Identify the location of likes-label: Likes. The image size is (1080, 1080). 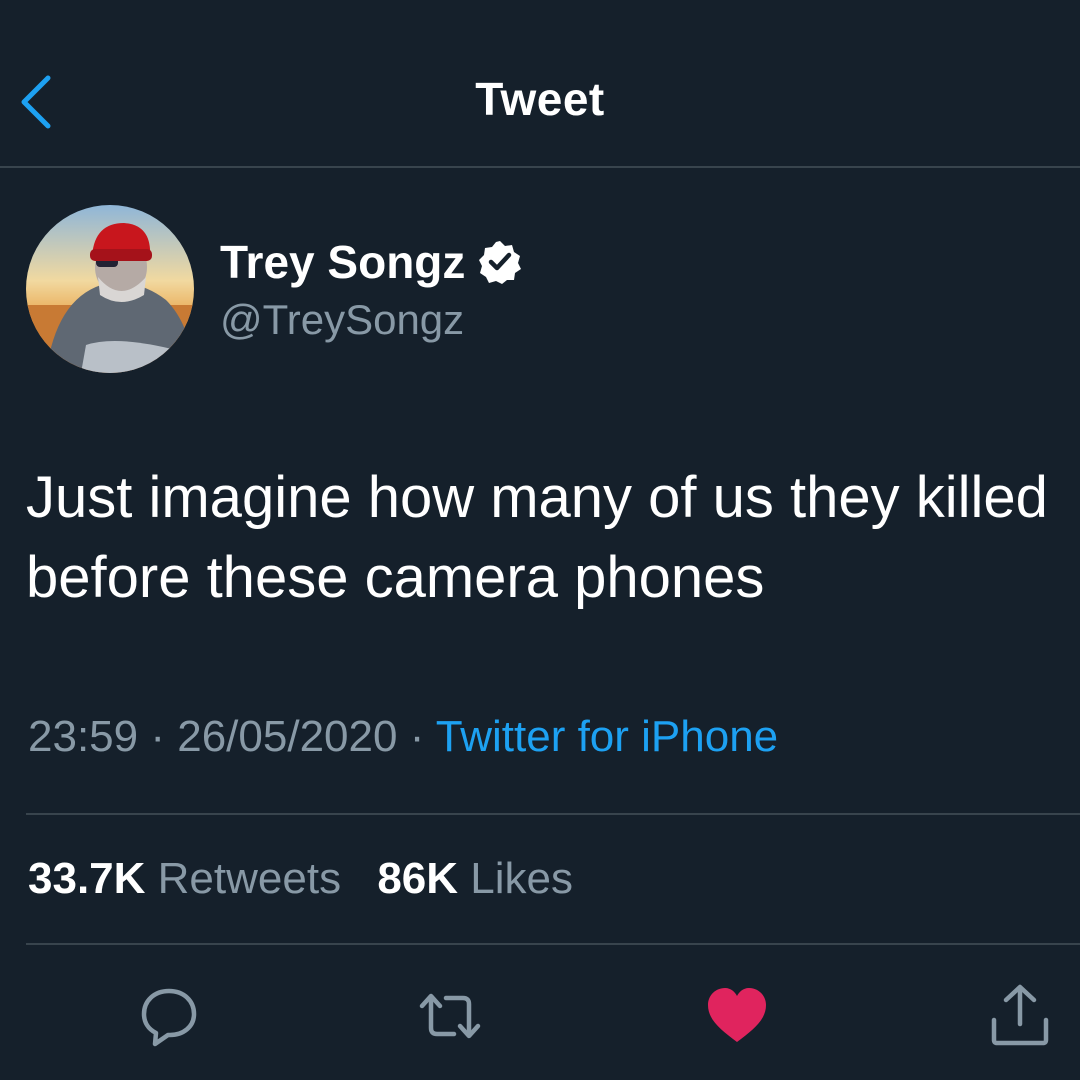
(521, 878).